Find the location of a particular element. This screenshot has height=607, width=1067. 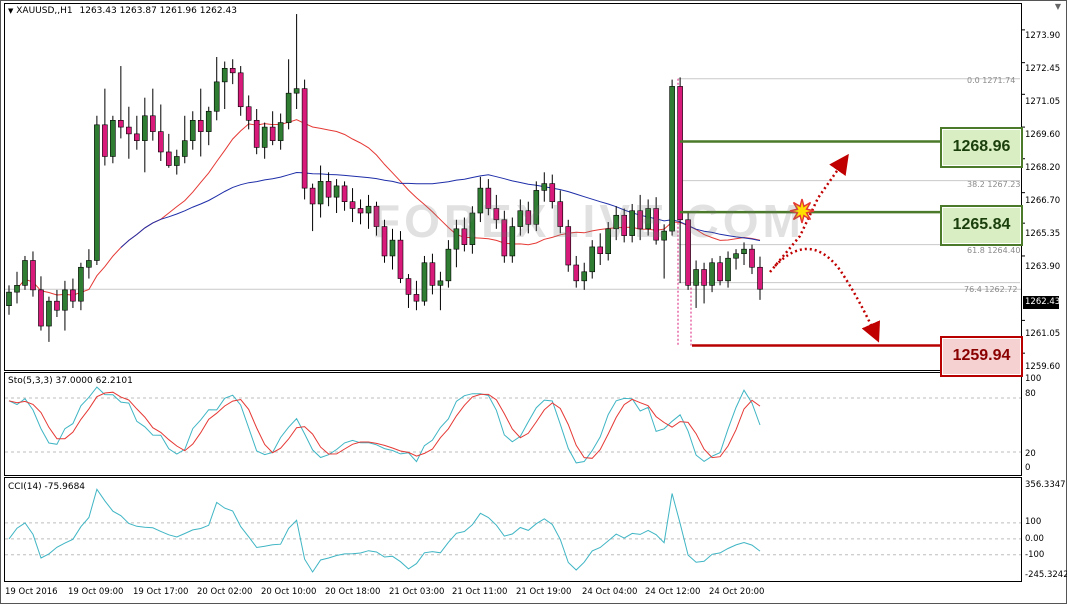

fib-61: 61.8 1264.40 is located at coordinates (994, 250).